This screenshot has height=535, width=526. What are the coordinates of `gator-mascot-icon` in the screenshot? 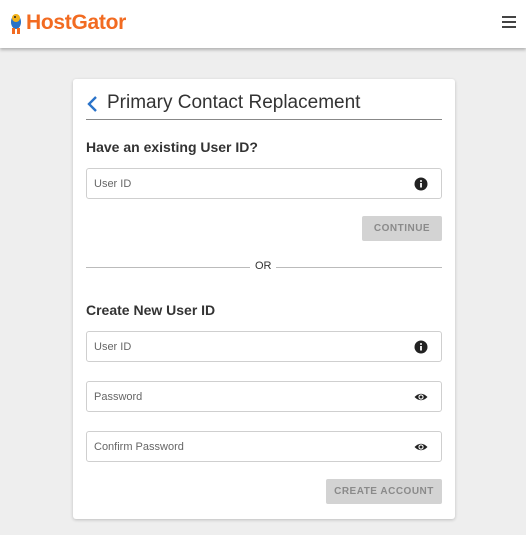 It's located at (16, 24).